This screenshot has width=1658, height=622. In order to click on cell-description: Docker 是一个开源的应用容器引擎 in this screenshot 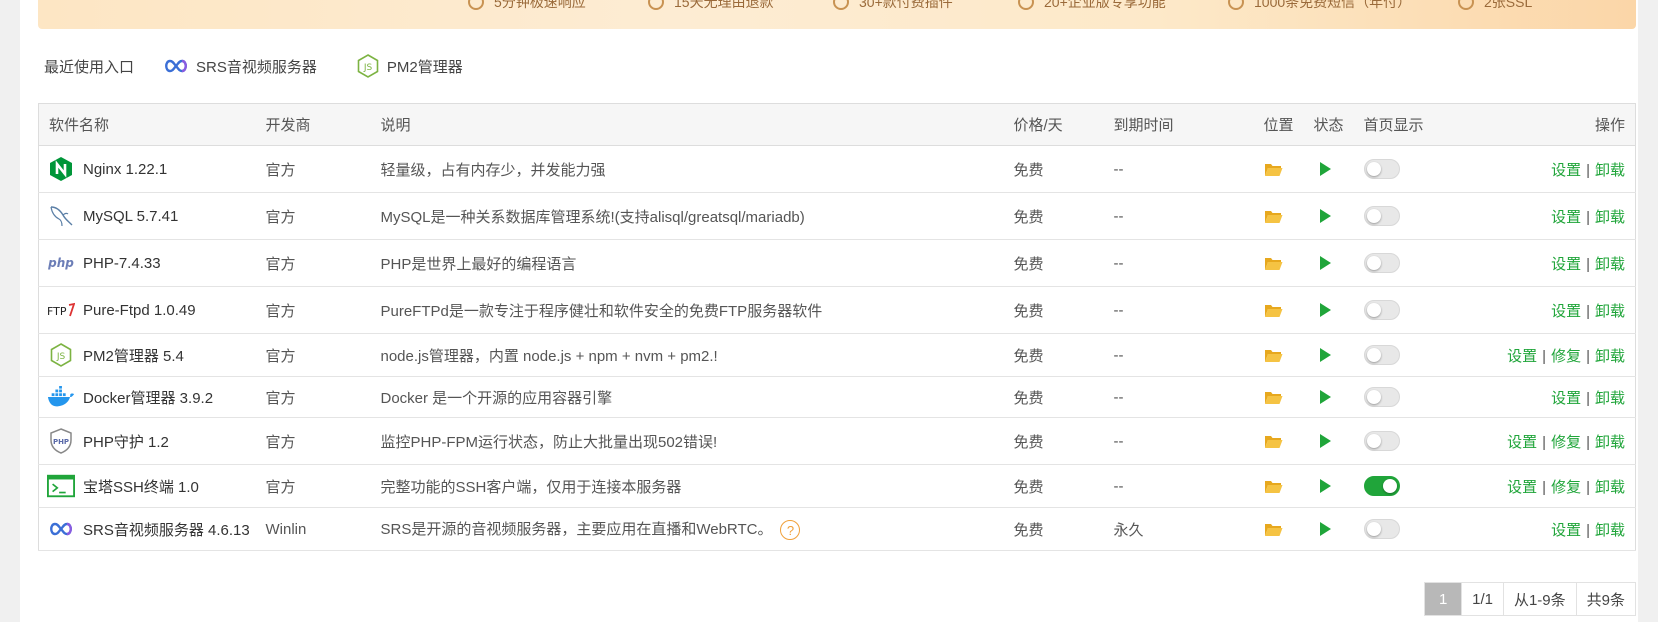, I will do `click(687, 397)`.